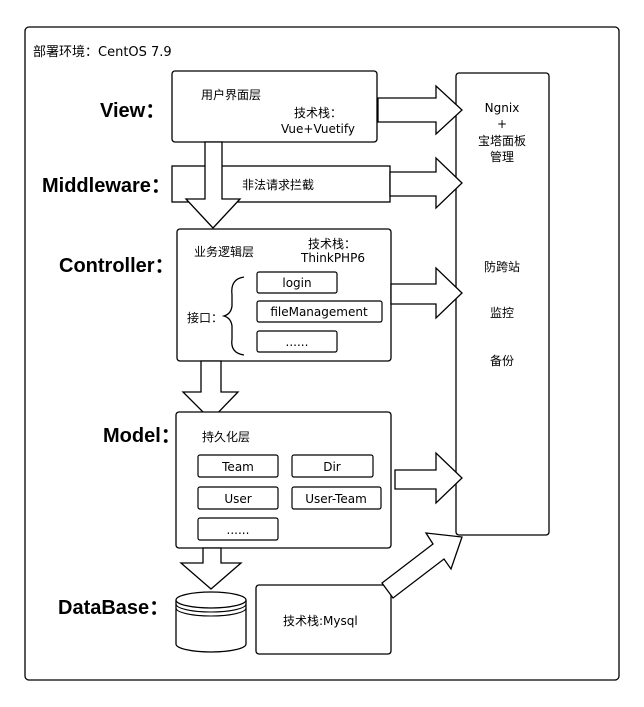 This screenshot has width=644, height=707. I want to click on model-item-dir-text: Dir, so click(332, 467).